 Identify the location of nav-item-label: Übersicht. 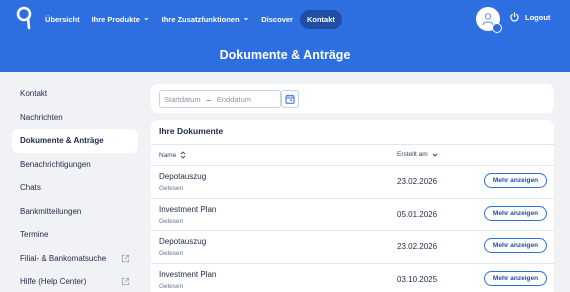
(62, 19).